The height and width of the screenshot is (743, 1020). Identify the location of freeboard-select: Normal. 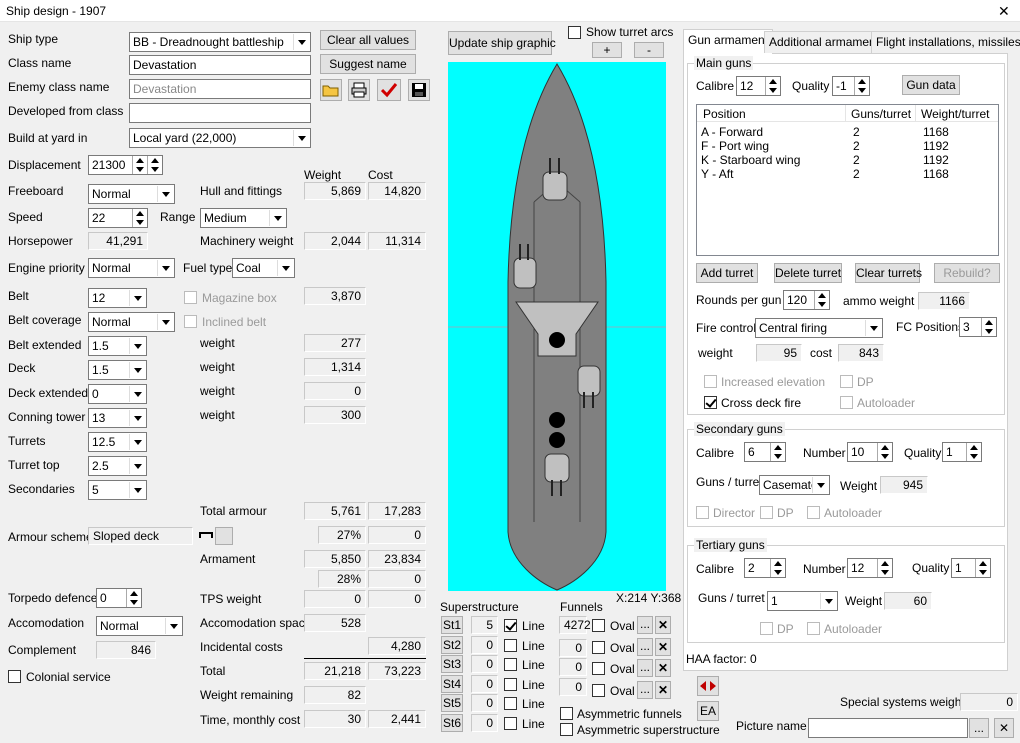
(131, 194).